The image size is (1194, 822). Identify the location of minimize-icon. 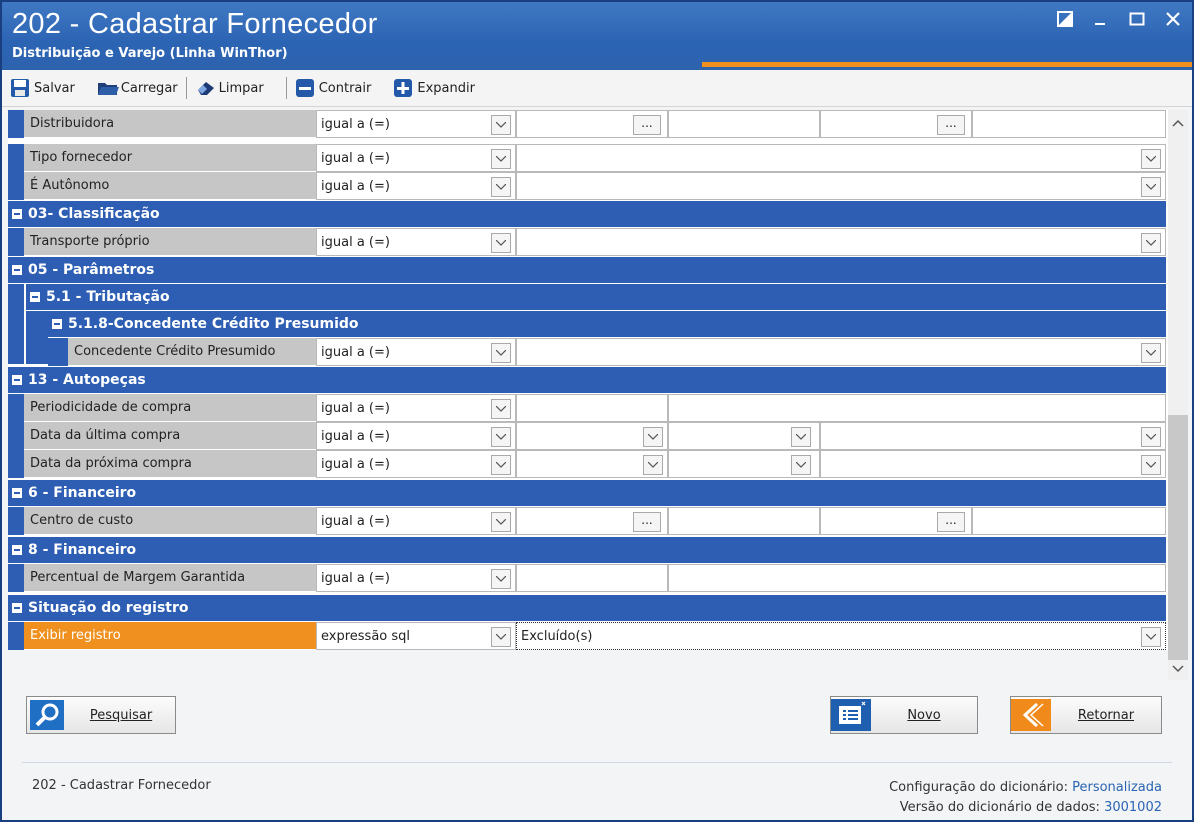
(1101, 19).